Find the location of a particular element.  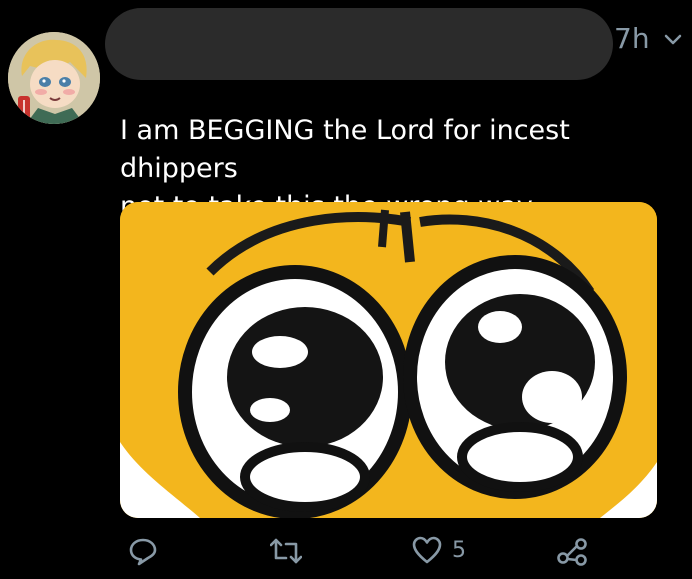

share-button is located at coordinates (572, 551).